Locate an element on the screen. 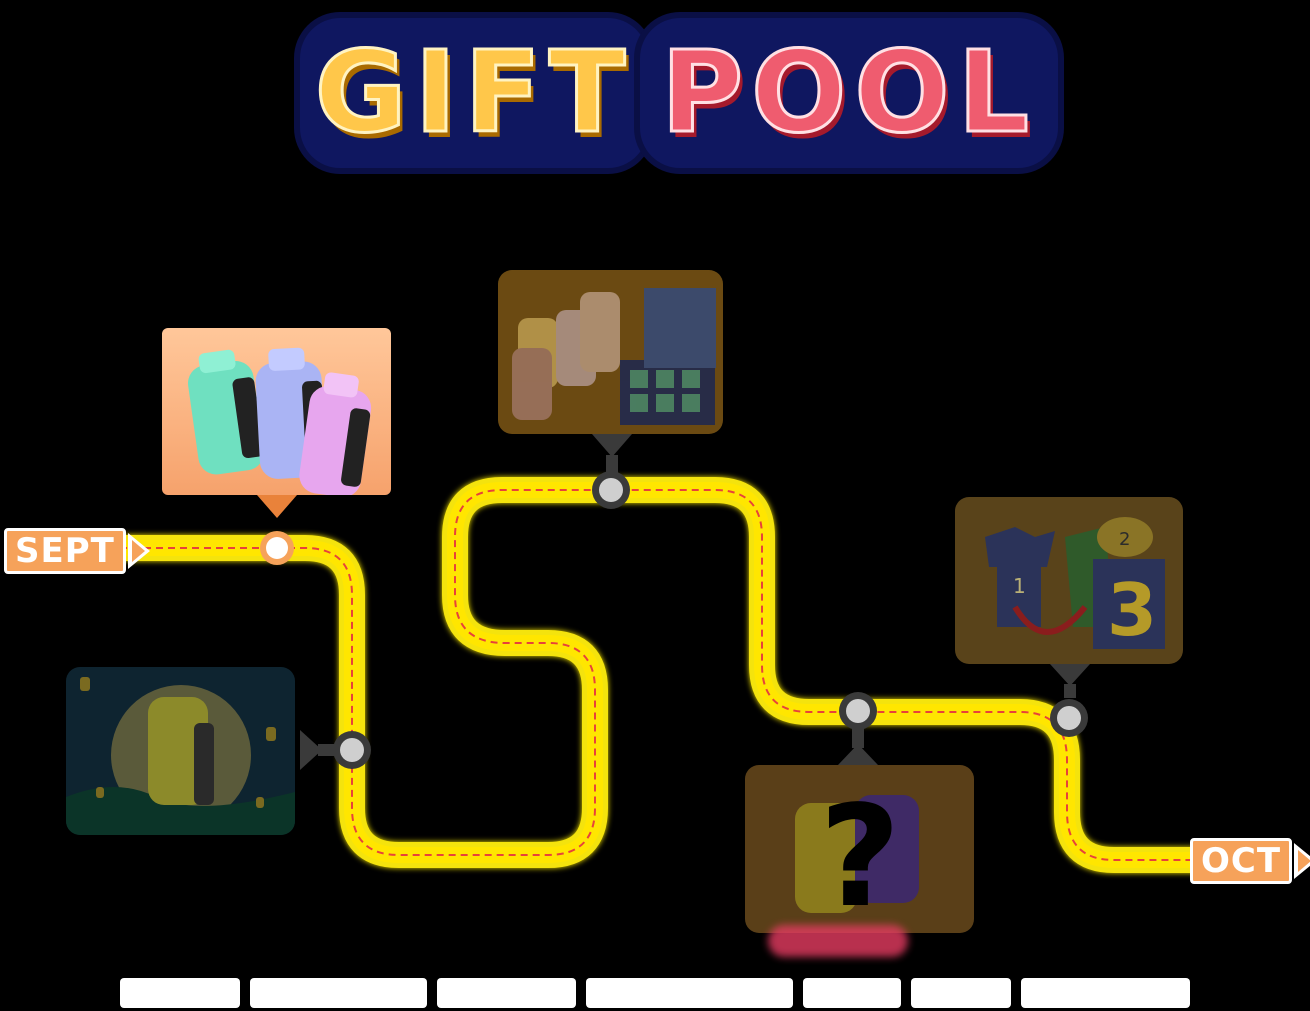 This screenshot has width=1310, height=1011. gift-box-image is located at coordinates (610, 352).